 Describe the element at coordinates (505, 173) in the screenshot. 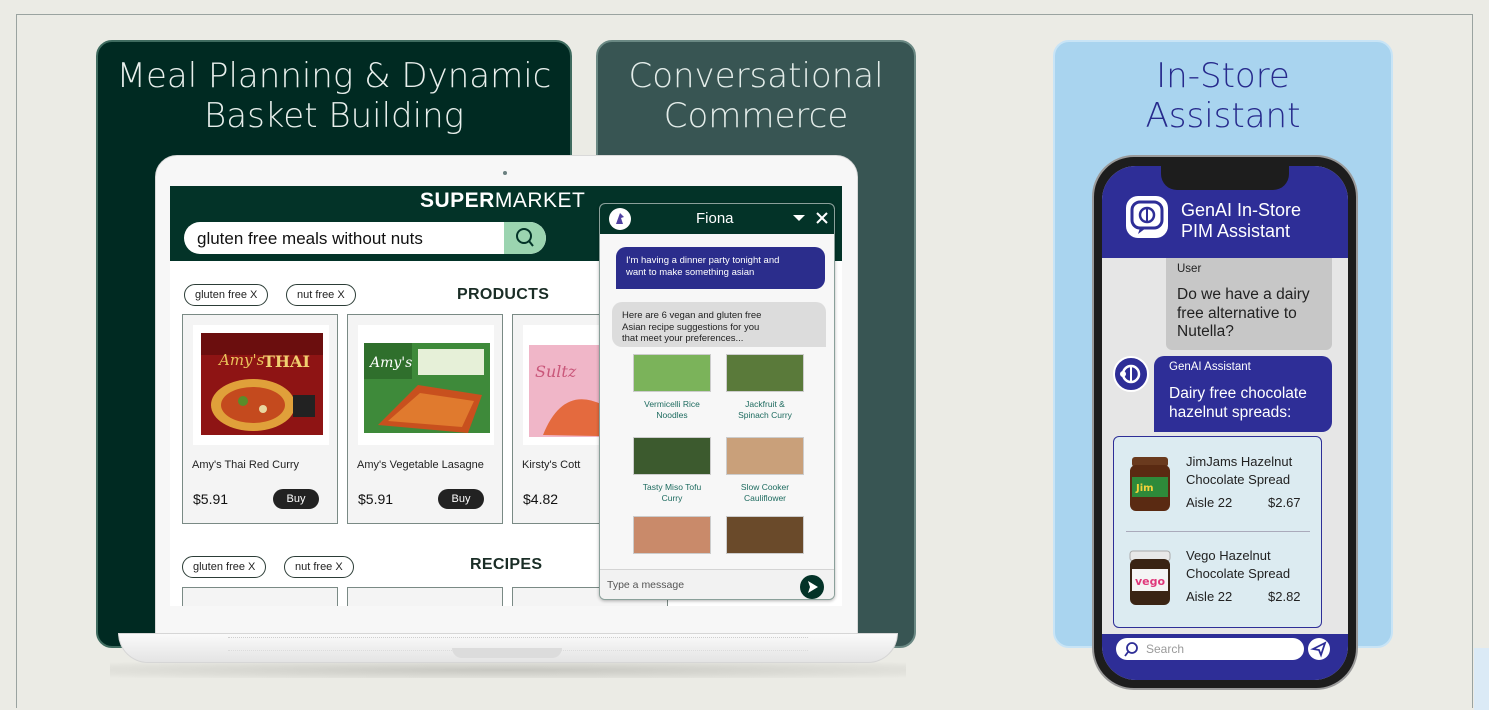

I see `laptop-camera` at that location.